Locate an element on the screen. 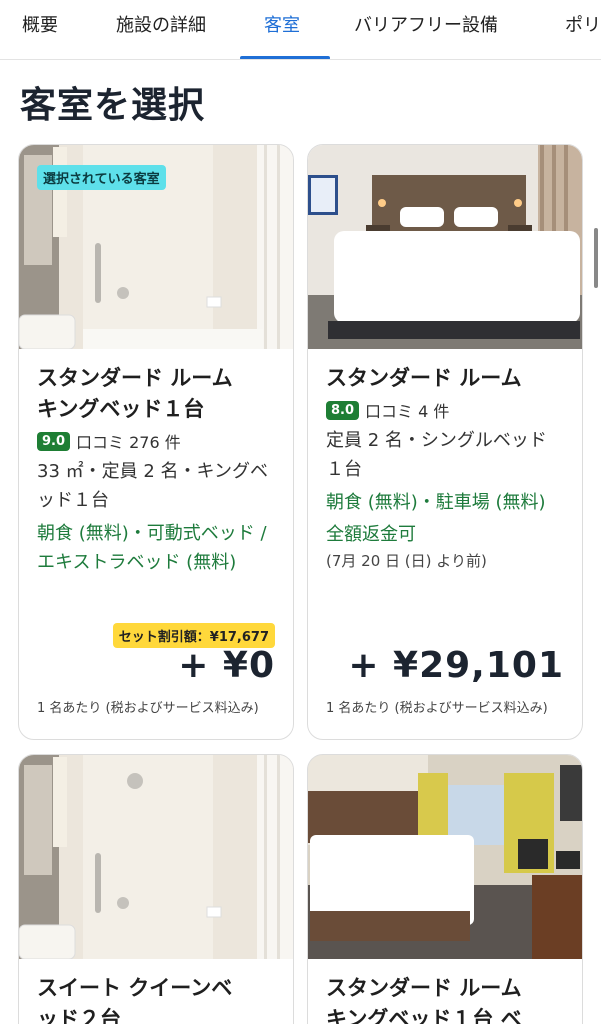  room-photo-bed is located at coordinates (445, 247).